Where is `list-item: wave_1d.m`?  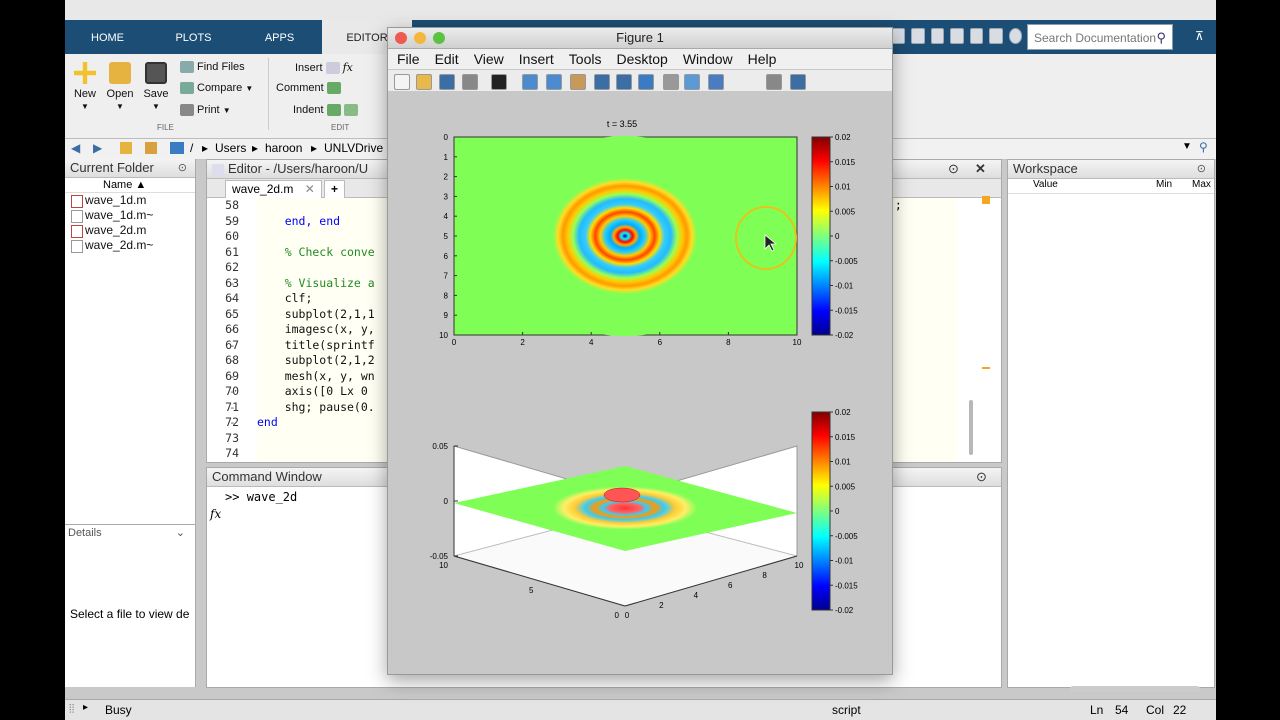
list-item: wave_1d.m is located at coordinates (130, 200).